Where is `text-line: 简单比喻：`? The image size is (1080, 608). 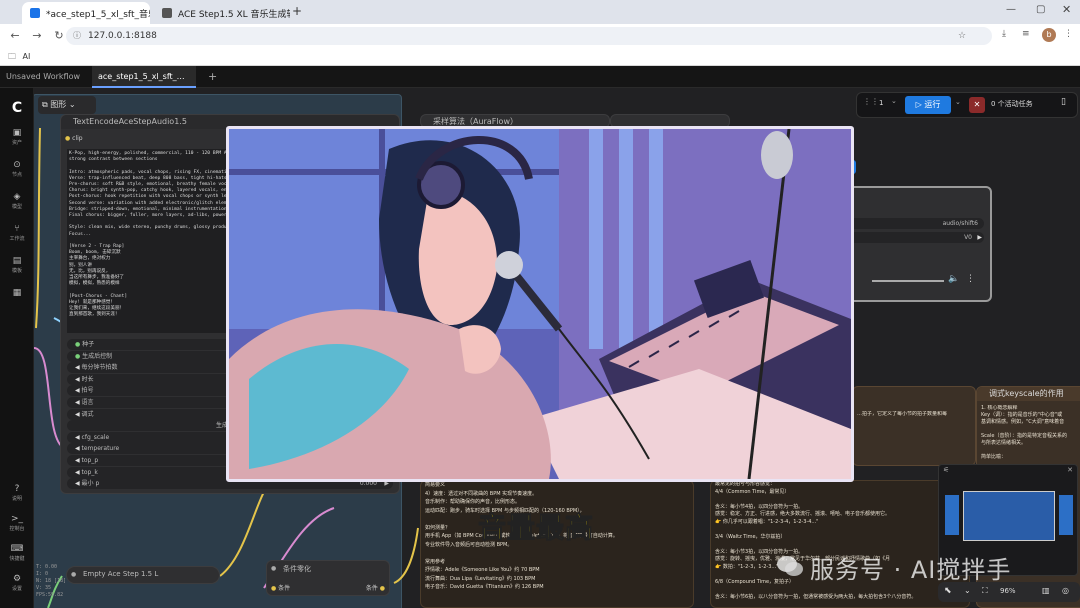
text-line: 简单比喻： is located at coordinates (994, 457).